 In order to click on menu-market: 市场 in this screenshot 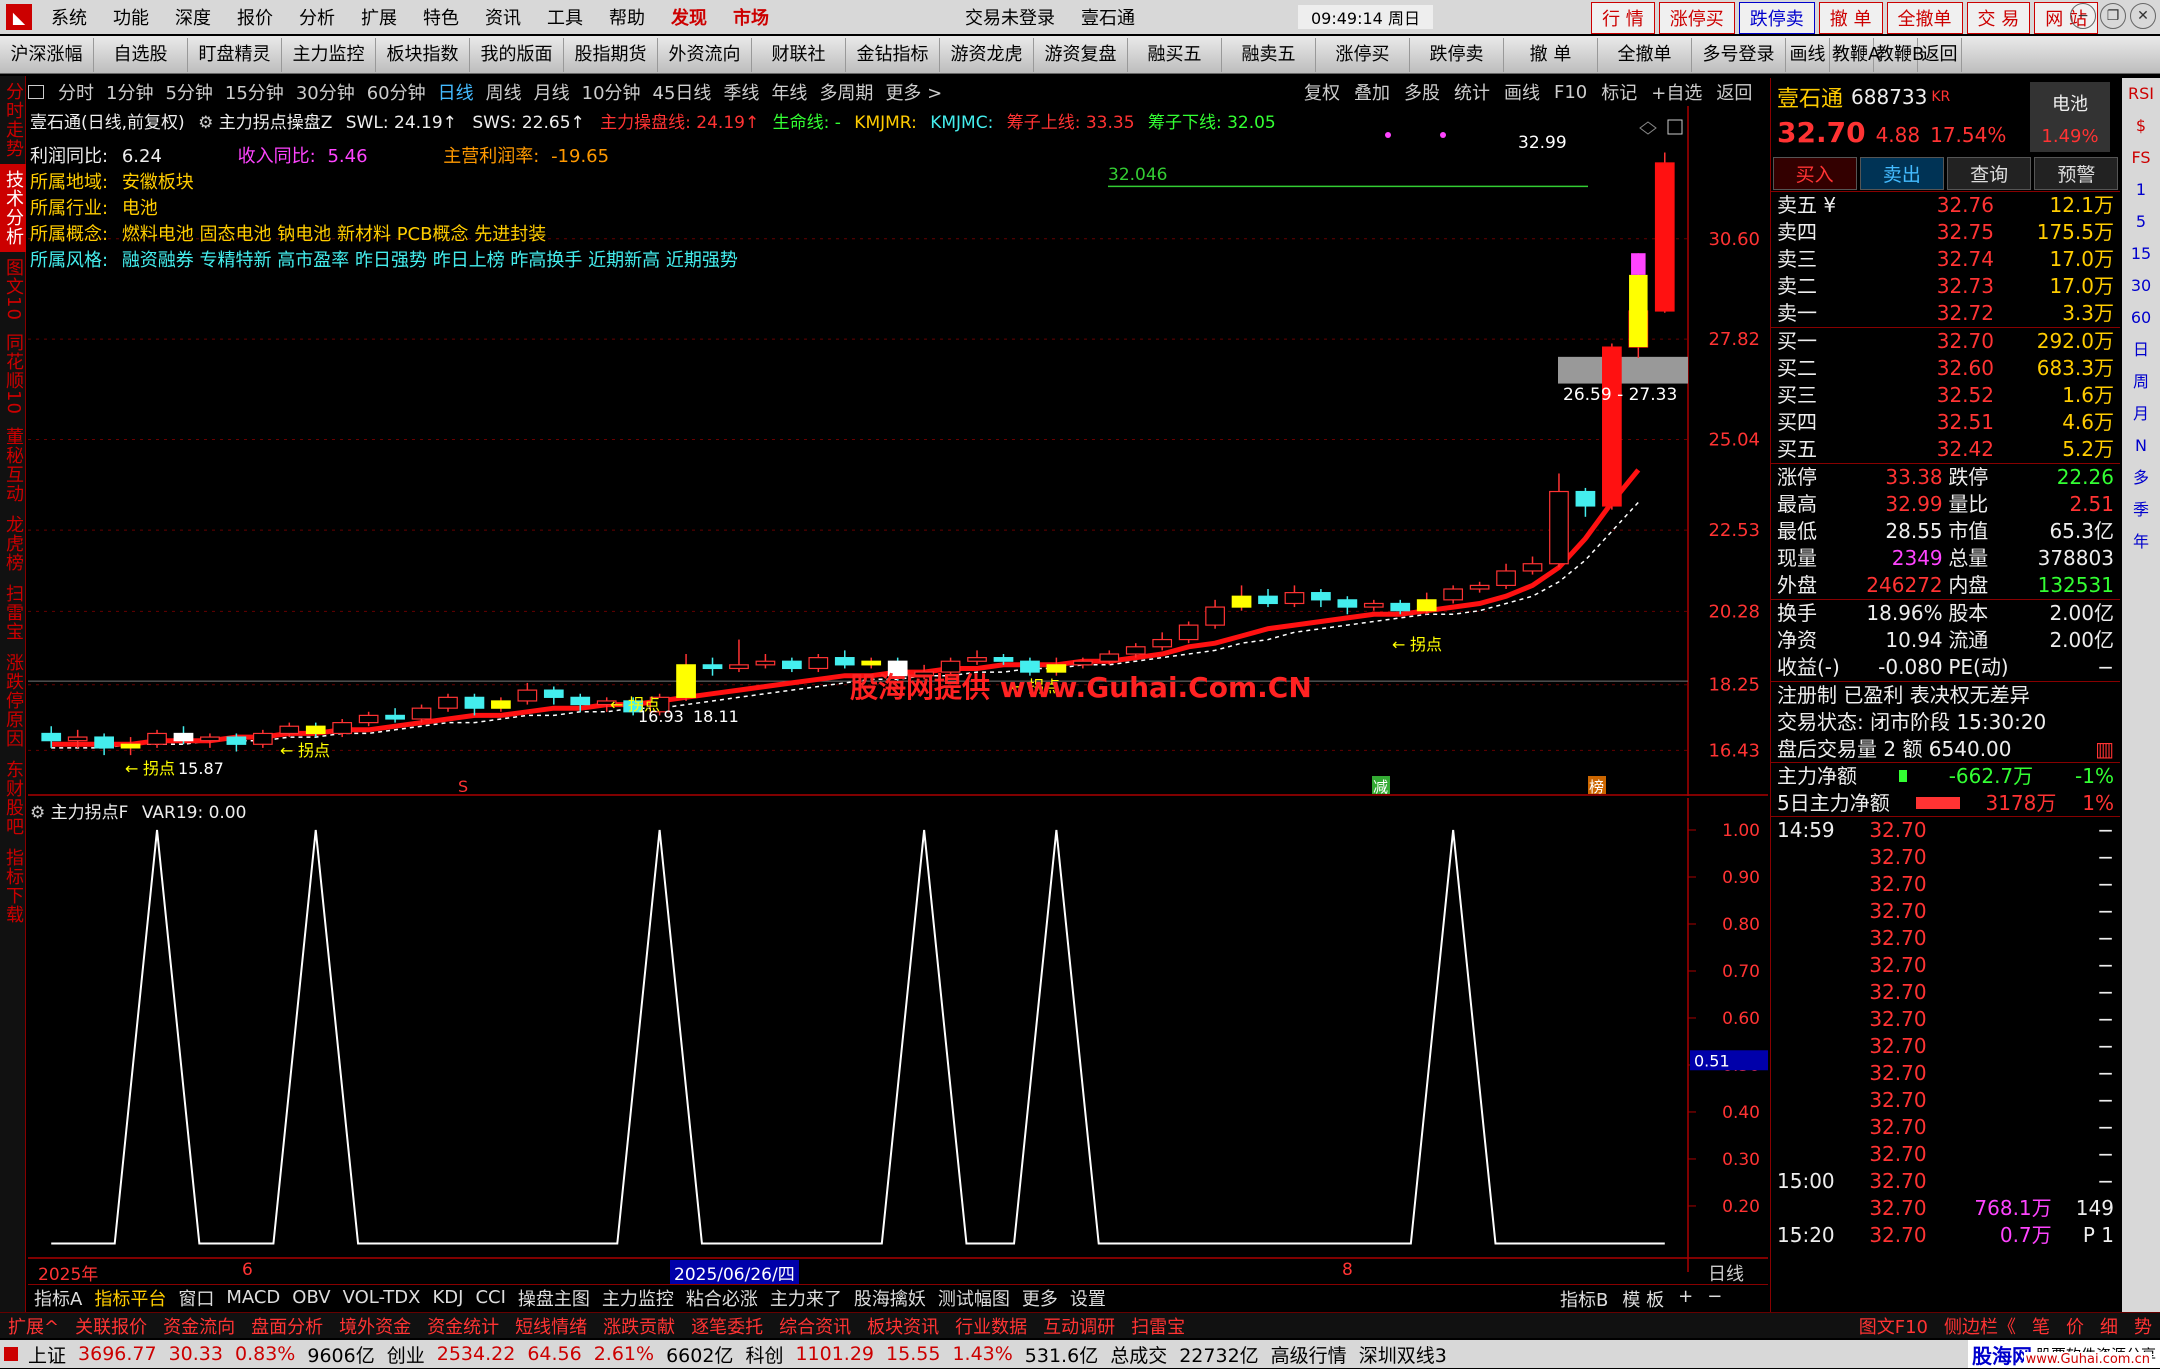, I will do `click(751, 17)`.